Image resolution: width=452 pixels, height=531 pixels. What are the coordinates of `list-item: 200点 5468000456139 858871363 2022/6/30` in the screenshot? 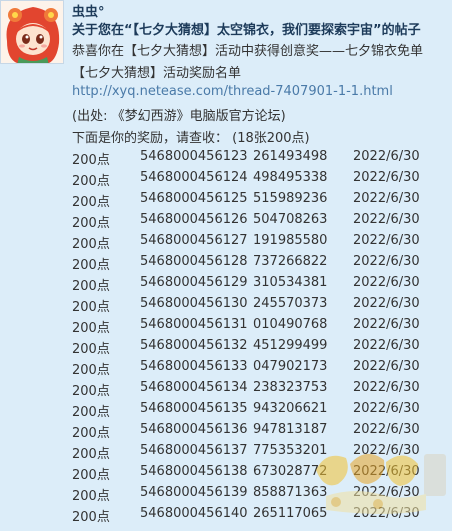 It's located at (262, 495).